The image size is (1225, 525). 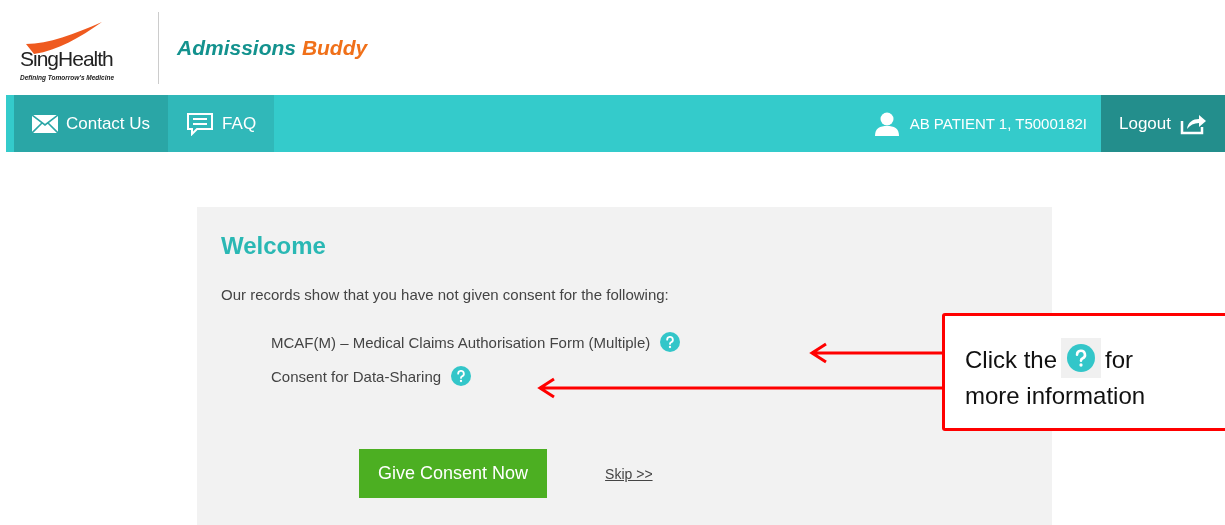 What do you see at coordinates (45, 123) in the screenshot?
I see `mail-icon` at bounding box center [45, 123].